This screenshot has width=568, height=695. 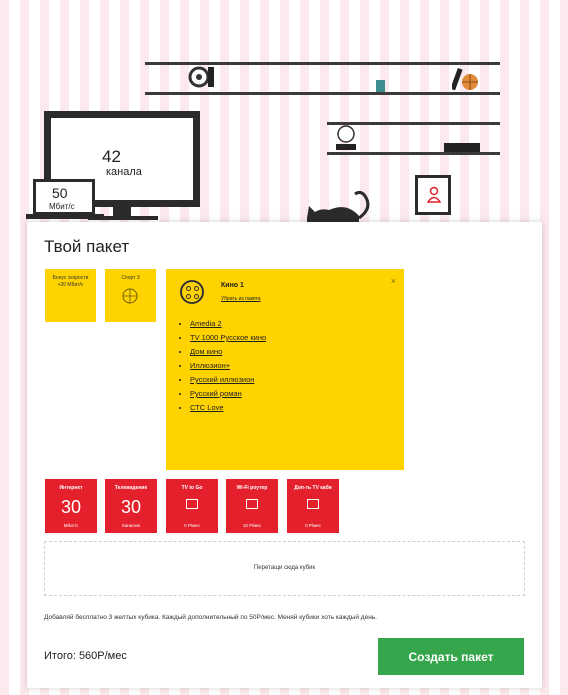 I want to click on cube-unit: Мбит/с, so click(x=71, y=525).